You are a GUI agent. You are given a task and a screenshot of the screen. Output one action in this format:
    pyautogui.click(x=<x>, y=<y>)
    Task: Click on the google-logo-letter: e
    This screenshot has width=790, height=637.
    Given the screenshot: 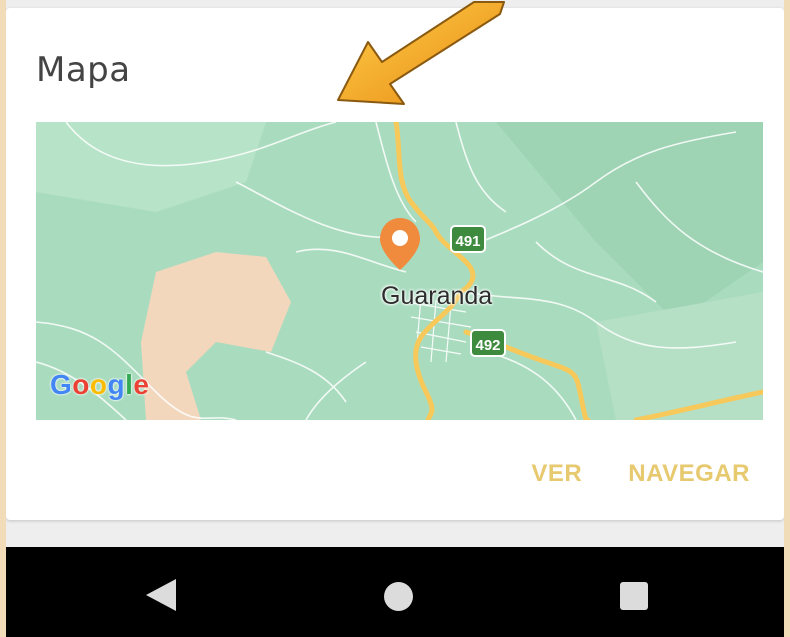 What is the action you would take?
    pyautogui.click(x=141, y=384)
    